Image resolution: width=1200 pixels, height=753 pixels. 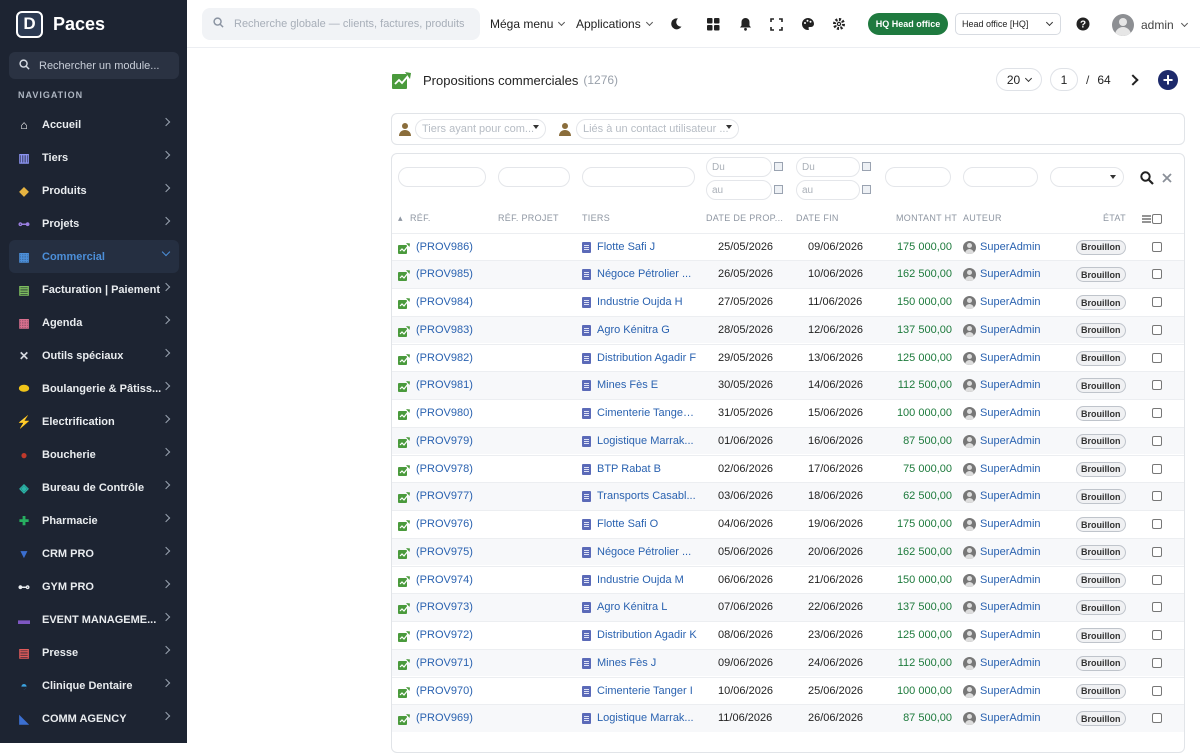 I want to click on bell-icon, so click(x=745, y=24).